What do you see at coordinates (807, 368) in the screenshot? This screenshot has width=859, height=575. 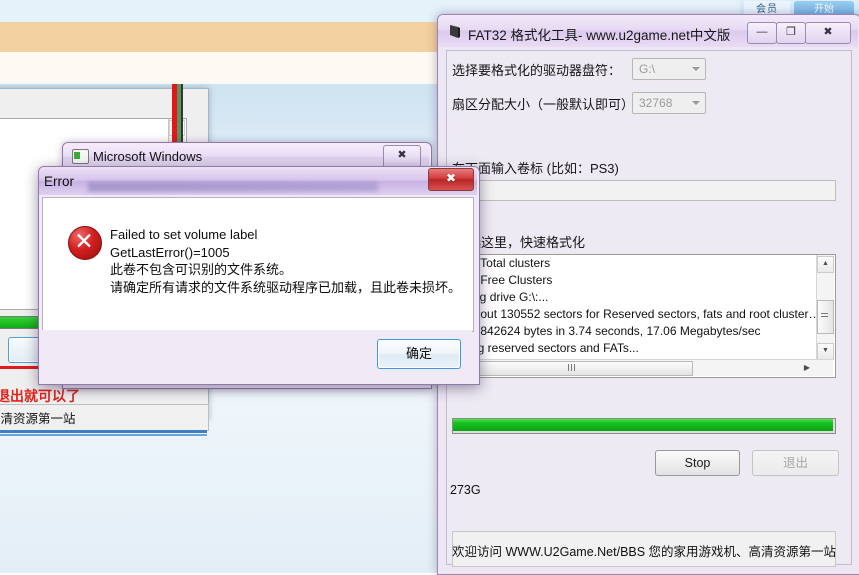 I see `scroll-right-icon: ▶` at bounding box center [807, 368].